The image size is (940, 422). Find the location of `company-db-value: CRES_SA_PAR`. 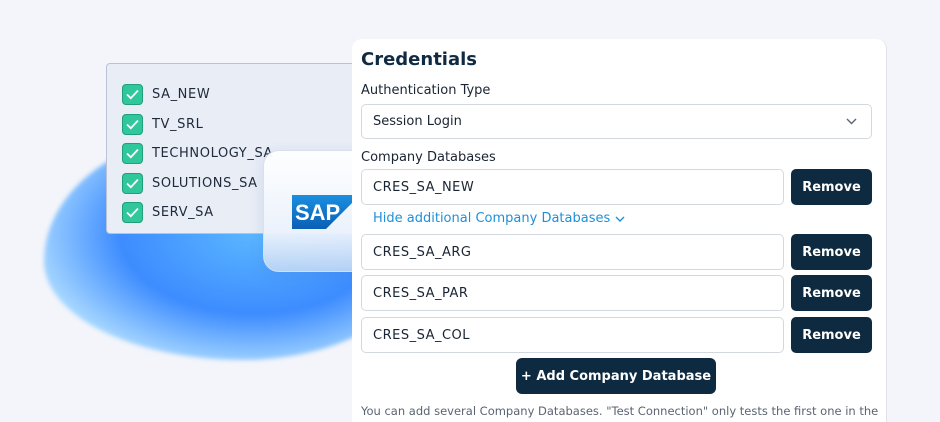

company-db-value: CRES_SA_PAR is located at coordinates (421, 293).